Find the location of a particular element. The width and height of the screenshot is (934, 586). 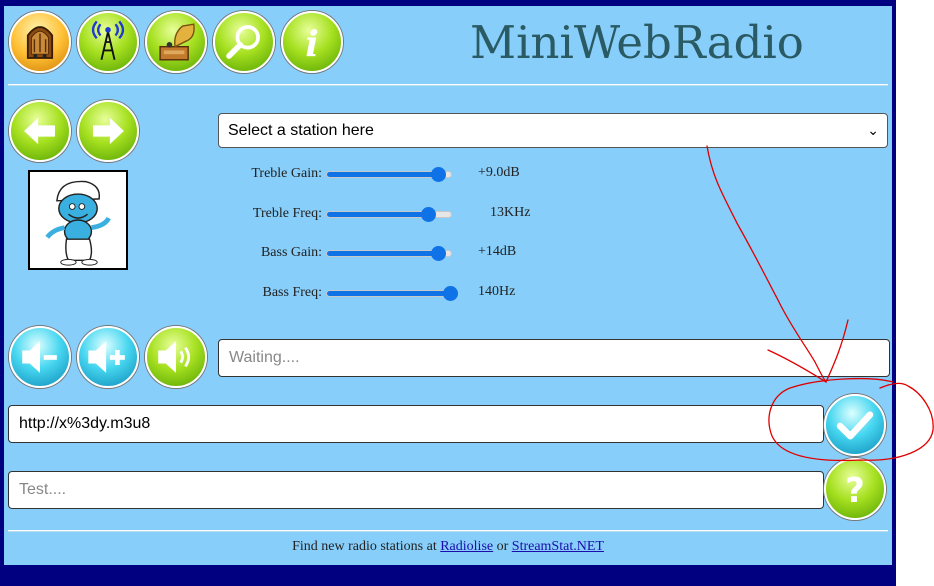

svg-text: i is located at coordinates (312, 44).